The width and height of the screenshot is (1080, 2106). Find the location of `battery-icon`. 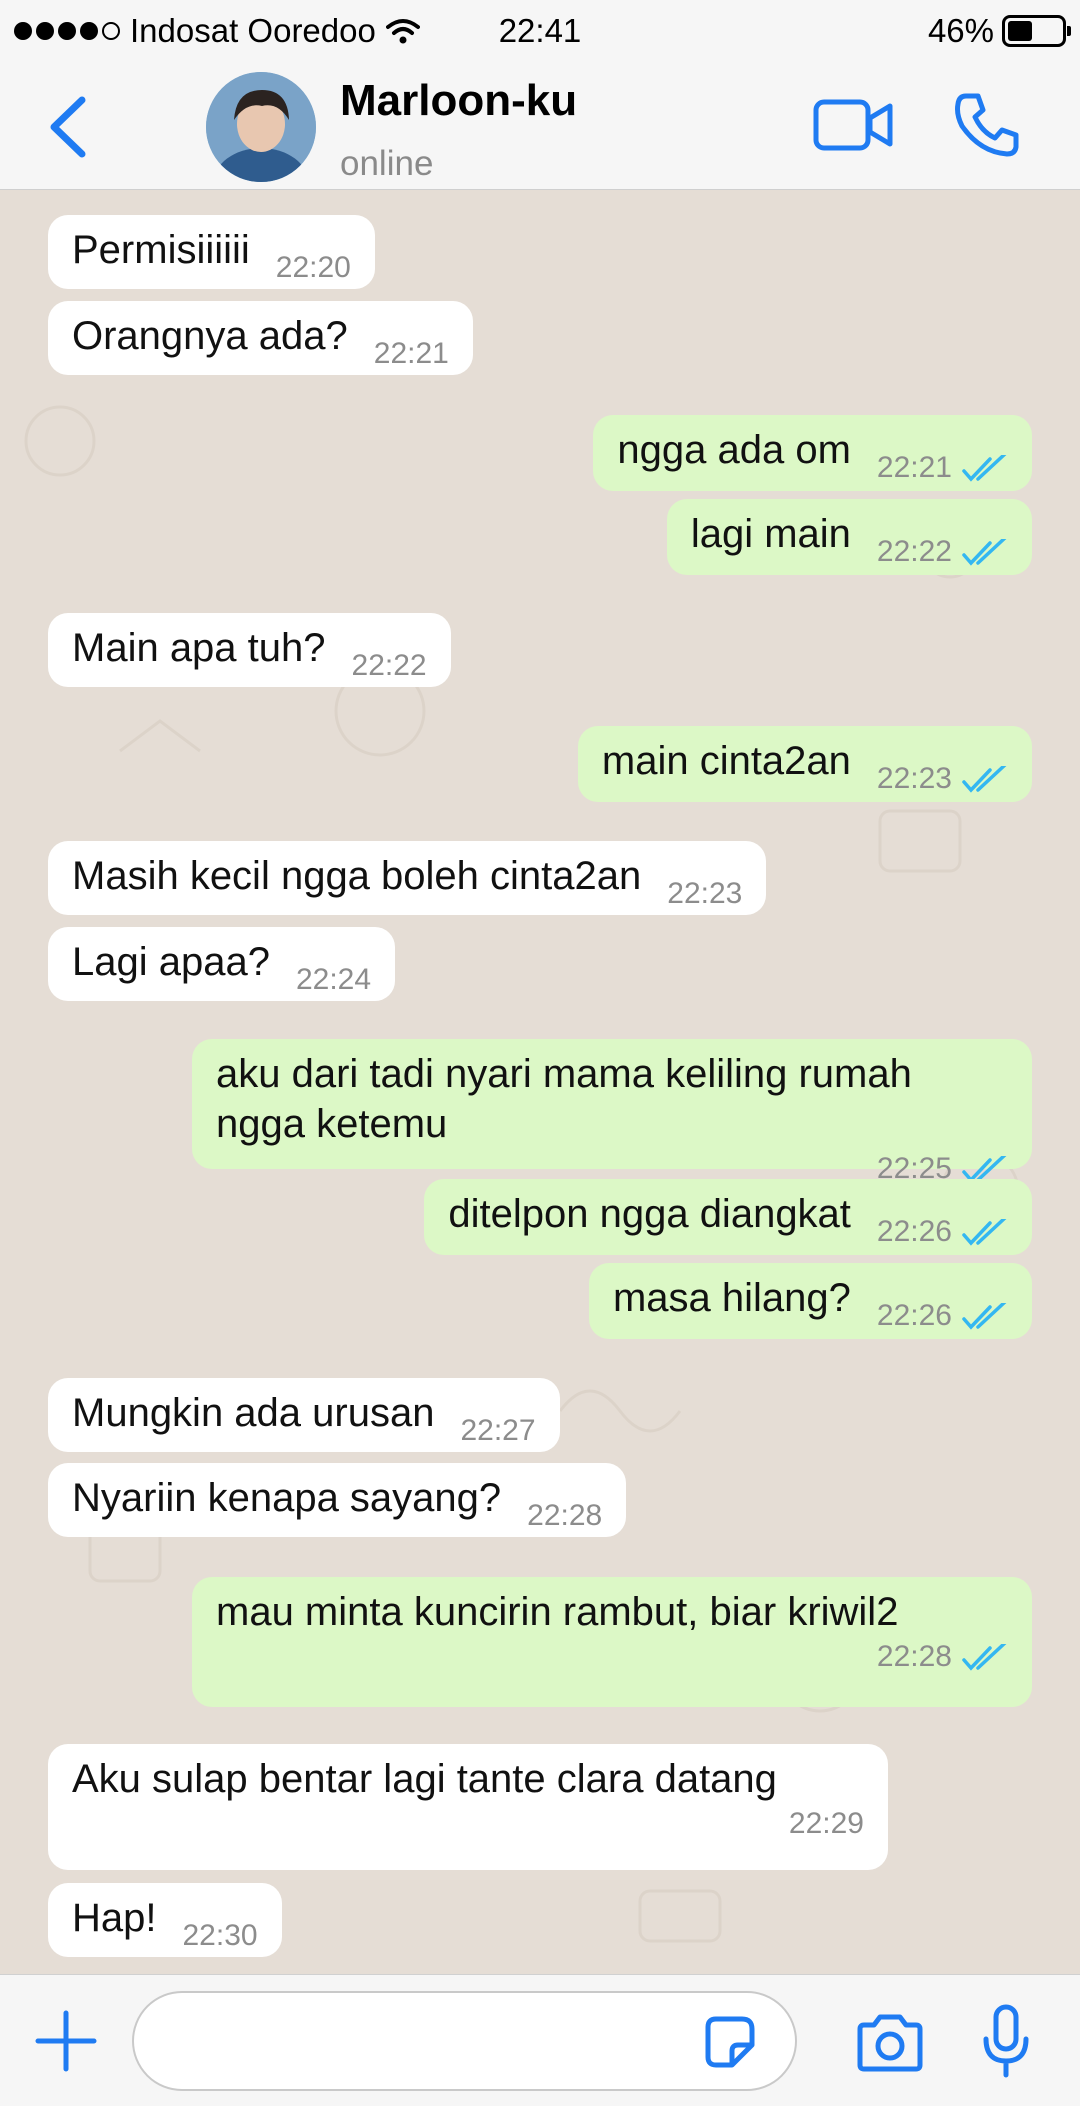

battery-icon is located at coordinates (1036, 31).